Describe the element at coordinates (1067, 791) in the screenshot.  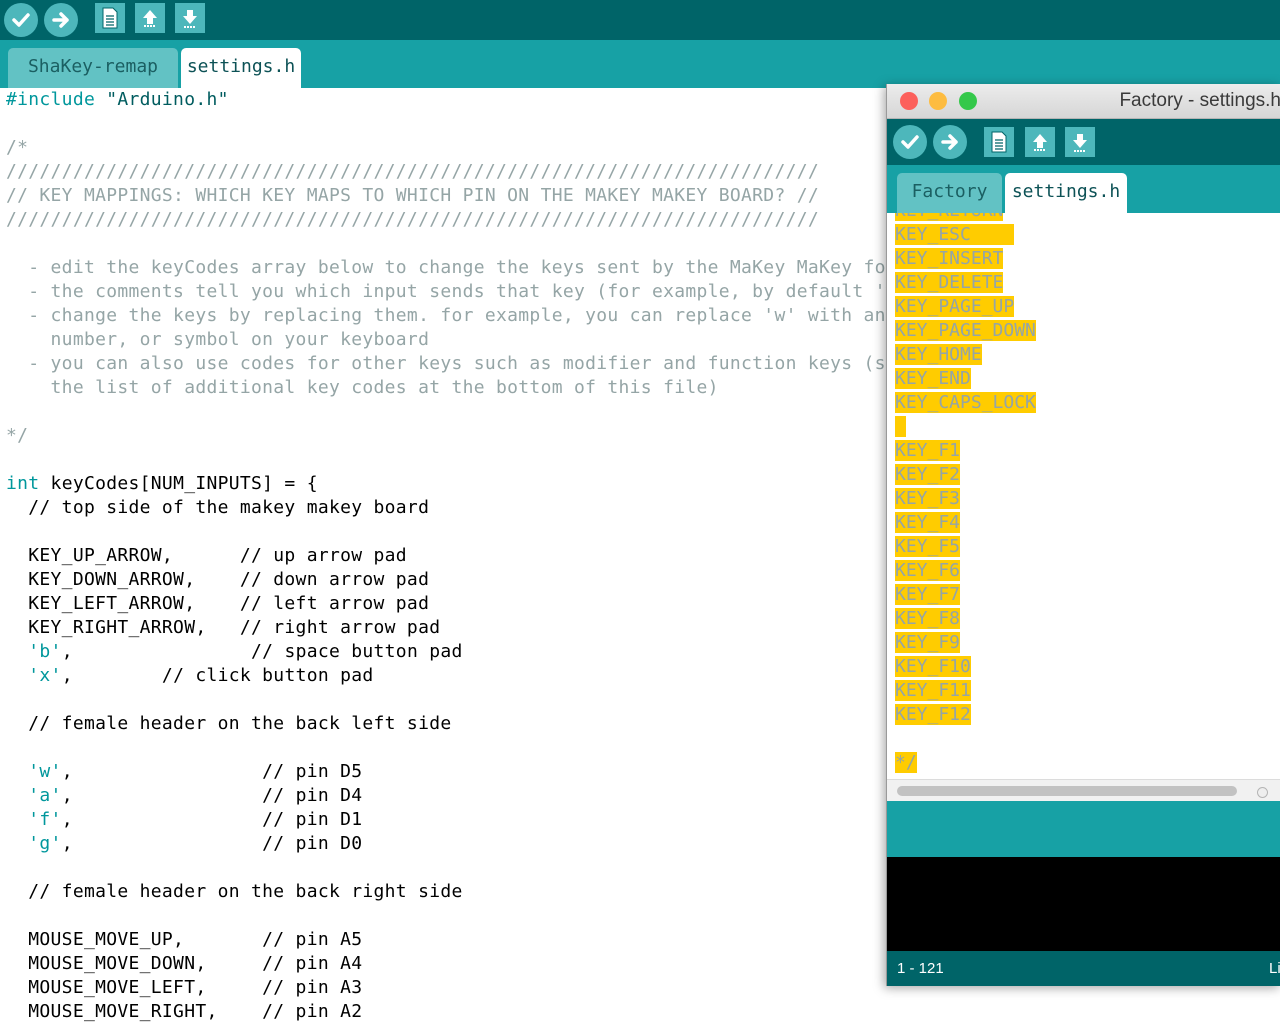
I see `scrollbar-thumb` at that location.